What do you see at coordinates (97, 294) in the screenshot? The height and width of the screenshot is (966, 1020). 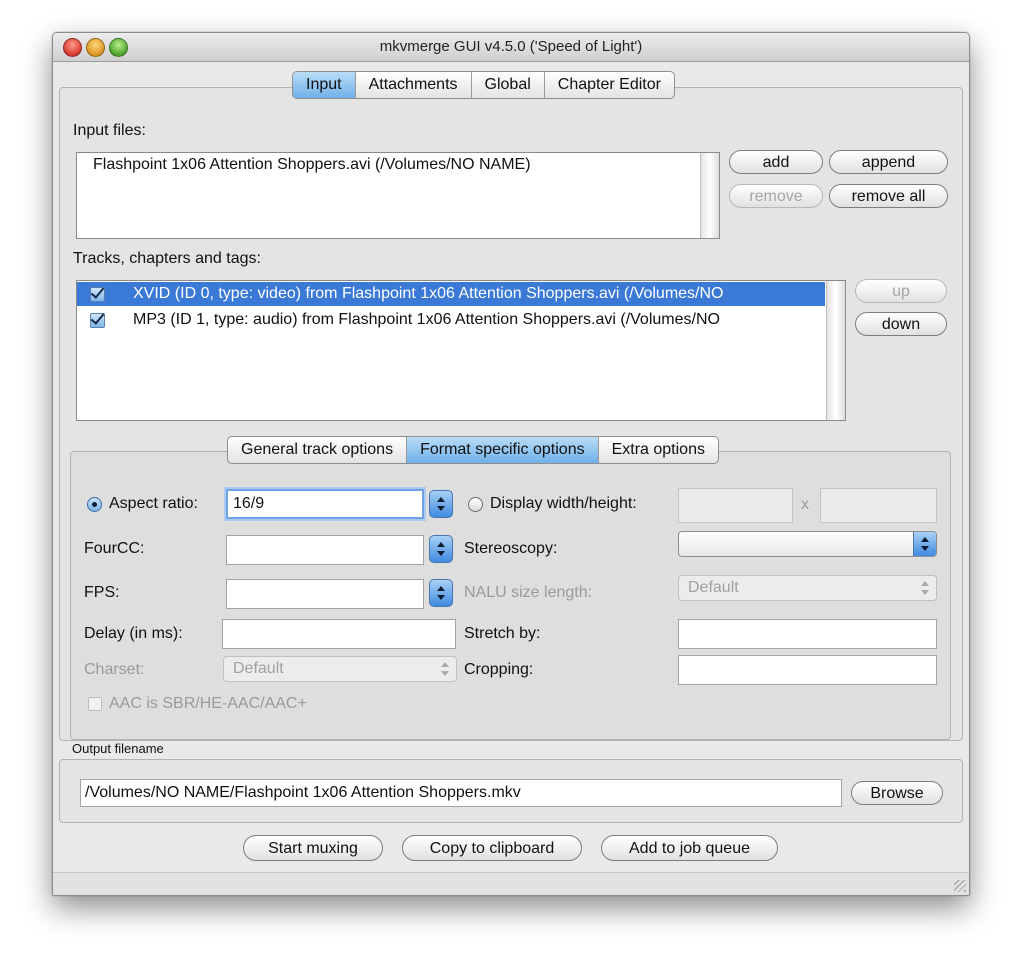 I see `track-video-checkbox` at bounding box center [97, 294].